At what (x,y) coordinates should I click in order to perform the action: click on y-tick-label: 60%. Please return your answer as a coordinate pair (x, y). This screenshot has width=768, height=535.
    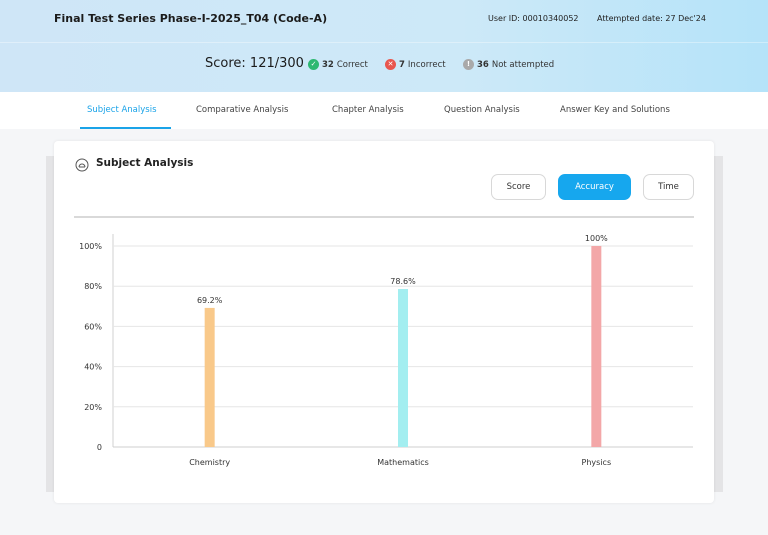
    Looking at the image, I should click on (93, 326).